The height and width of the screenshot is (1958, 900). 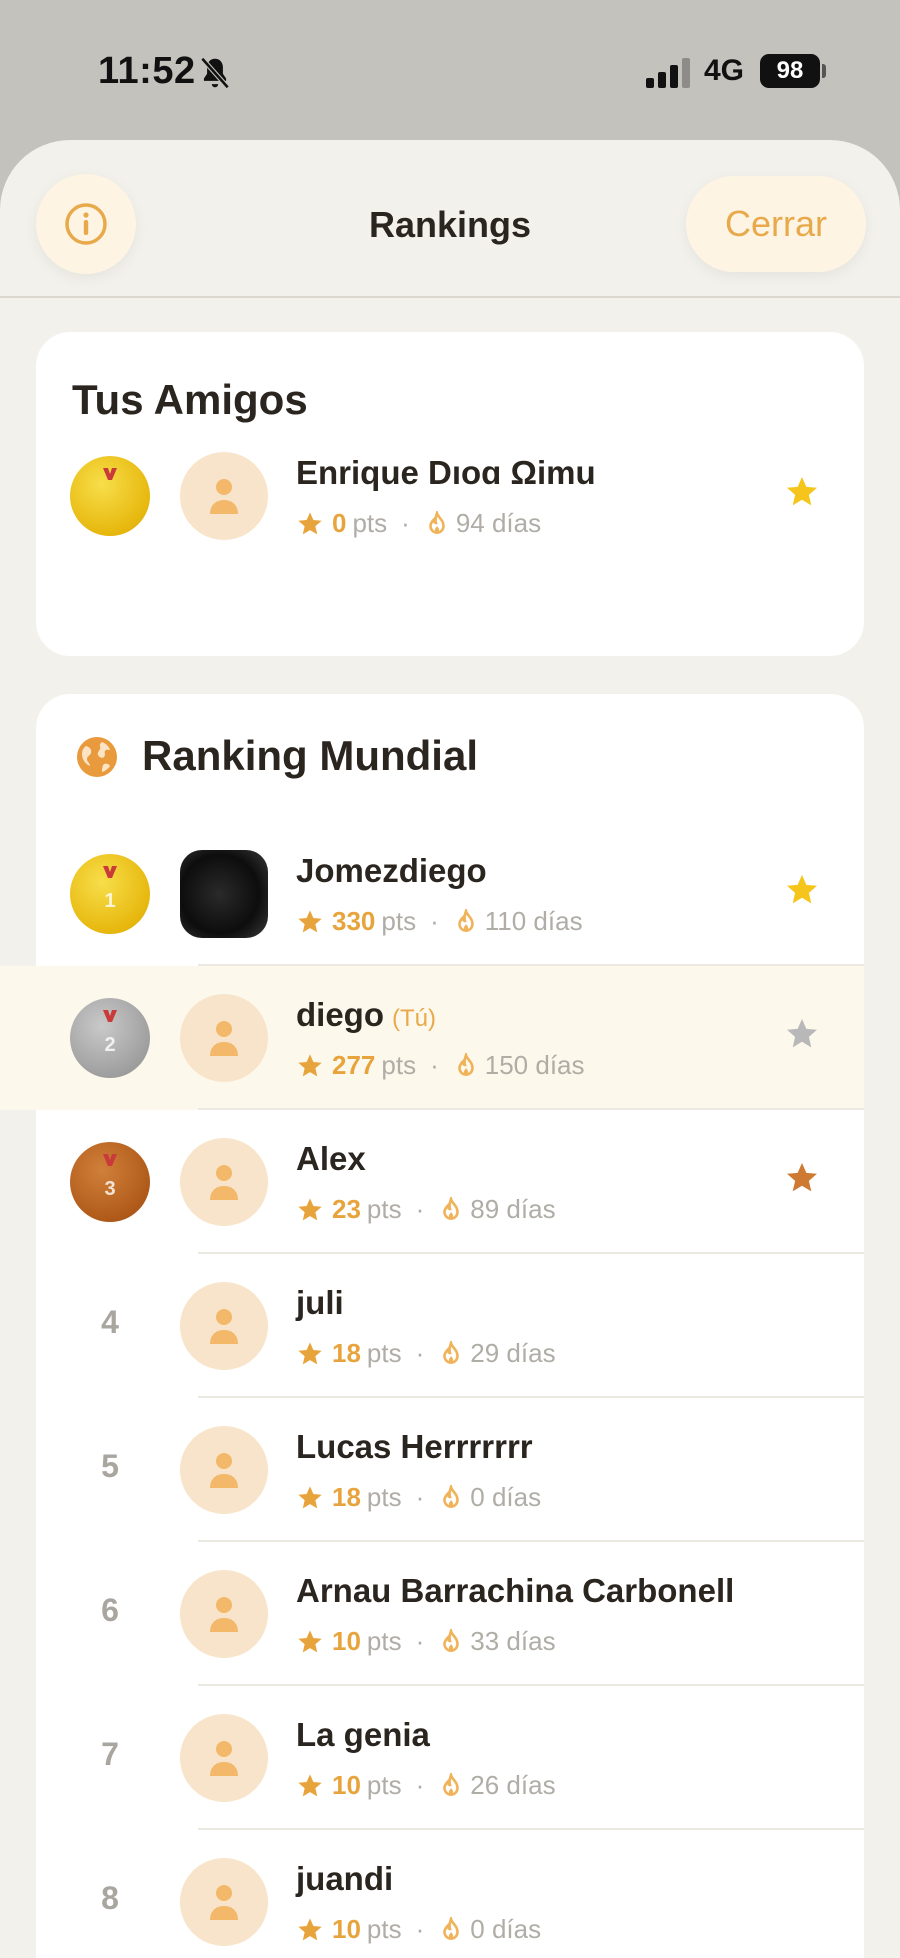 I want to click on user-name: diego (Tú), so click(x=366, y=1015).